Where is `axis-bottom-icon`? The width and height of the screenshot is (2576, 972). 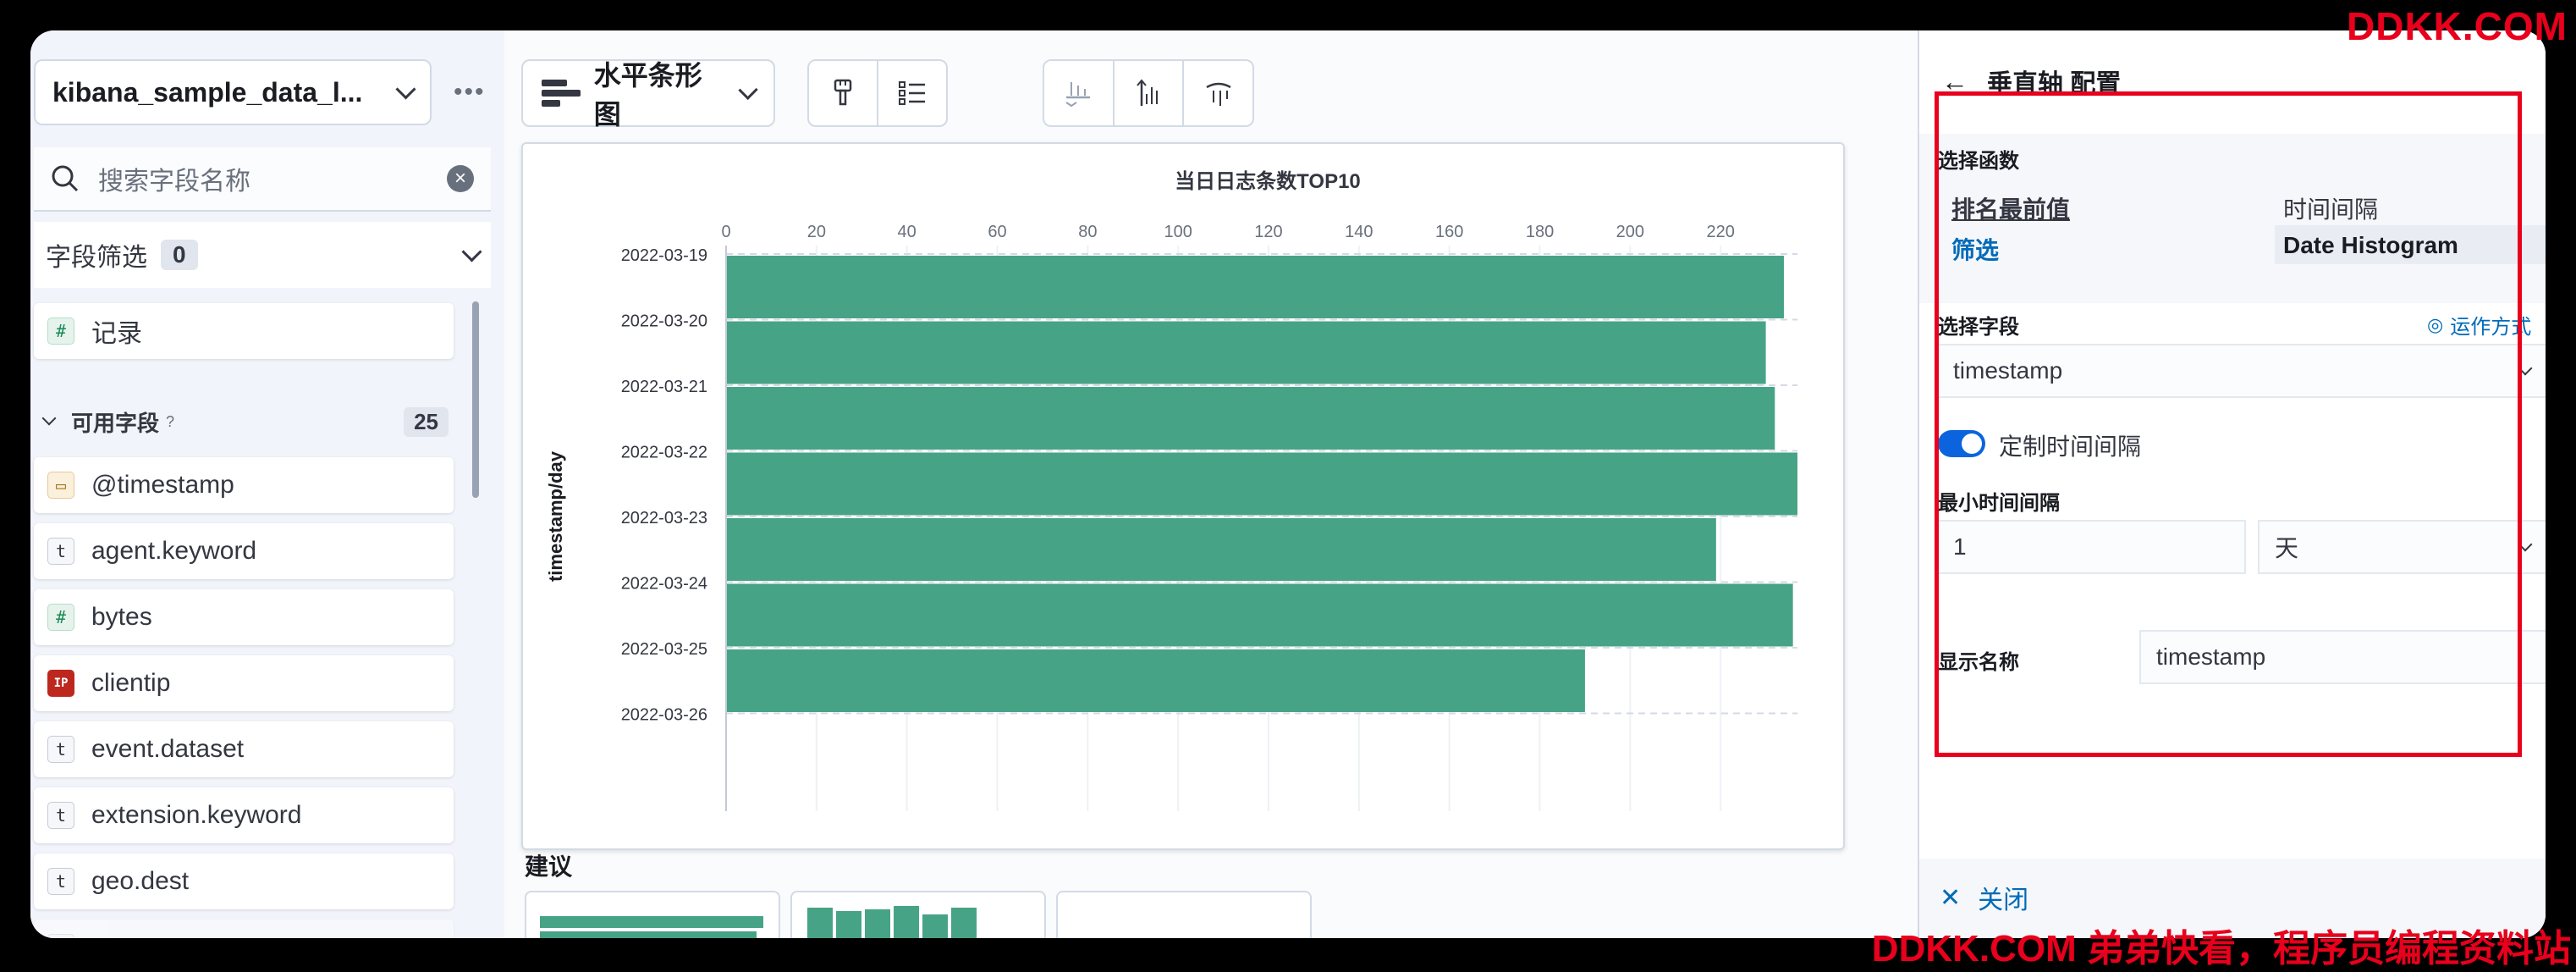
axis-bottom-icon is located at coordinates (1079, 93).